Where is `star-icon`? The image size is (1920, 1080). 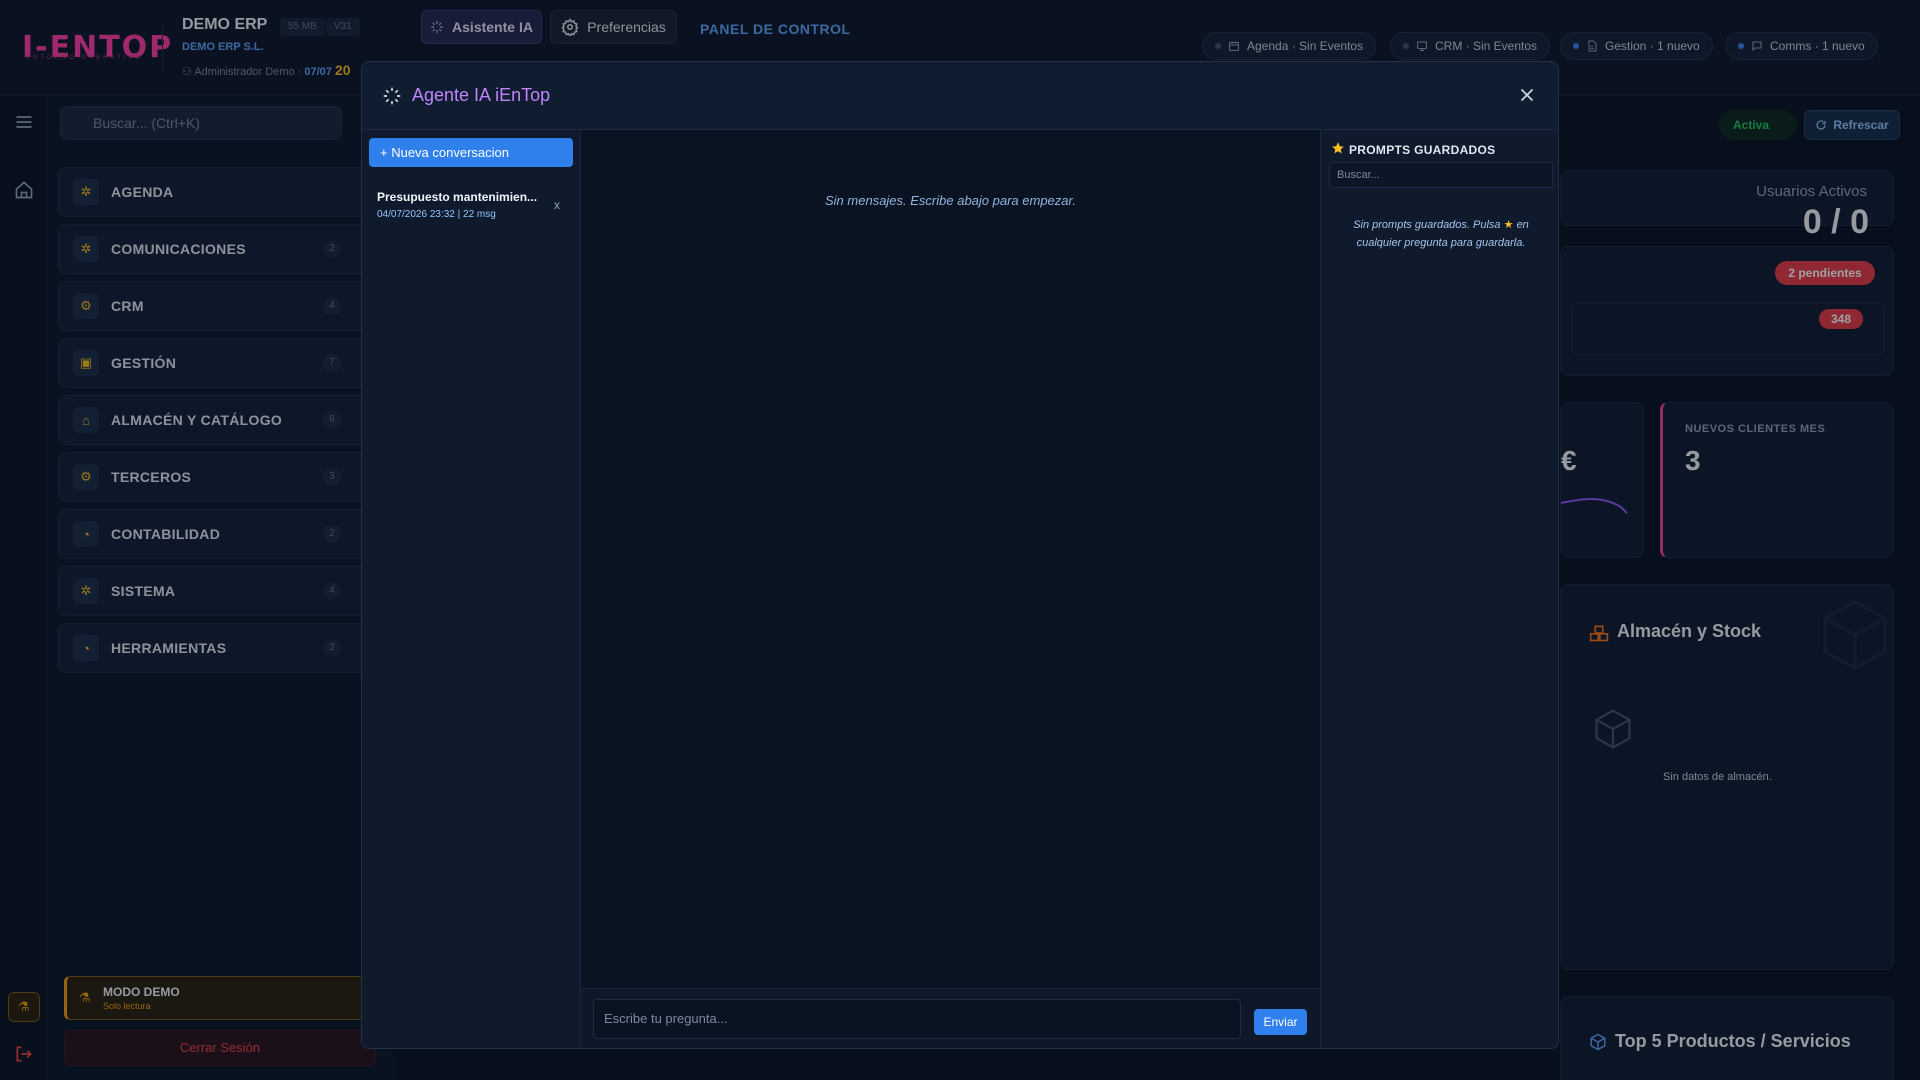
star-icon is located at coordinates (1338, 148).